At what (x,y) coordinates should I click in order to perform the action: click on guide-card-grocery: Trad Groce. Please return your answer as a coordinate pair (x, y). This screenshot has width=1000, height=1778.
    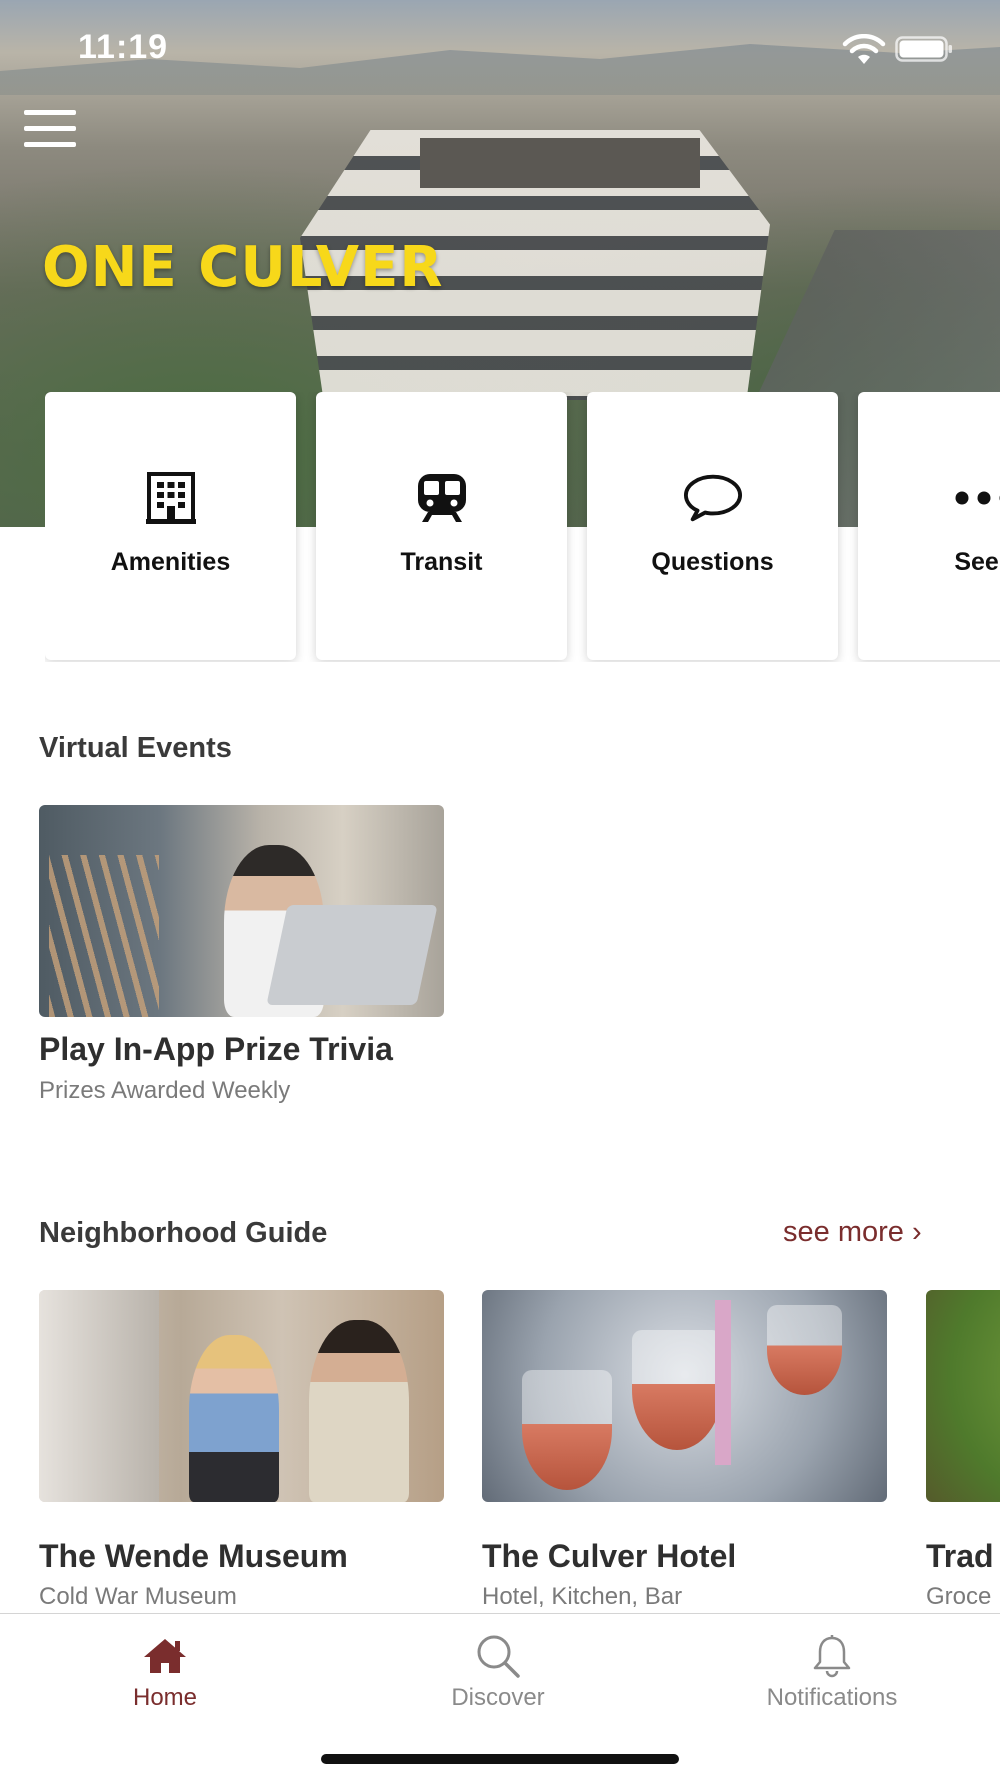
    Looking at the image, I should click on (963, 1450).